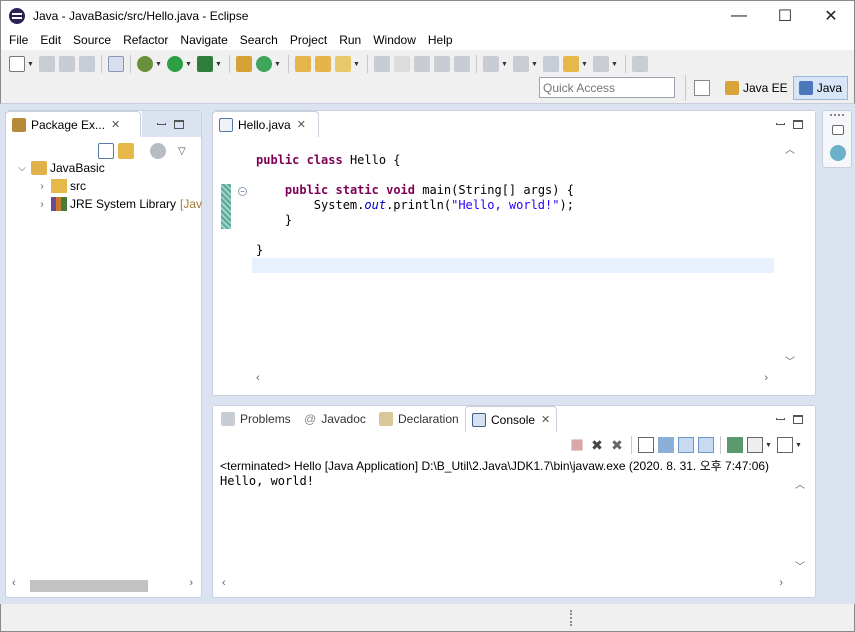 This screenshot has width=855, height=632. What do you see at coordinates (442, 64) in the screenshot?
I see `word-wrap-icon` at bounding box center [442, 64].